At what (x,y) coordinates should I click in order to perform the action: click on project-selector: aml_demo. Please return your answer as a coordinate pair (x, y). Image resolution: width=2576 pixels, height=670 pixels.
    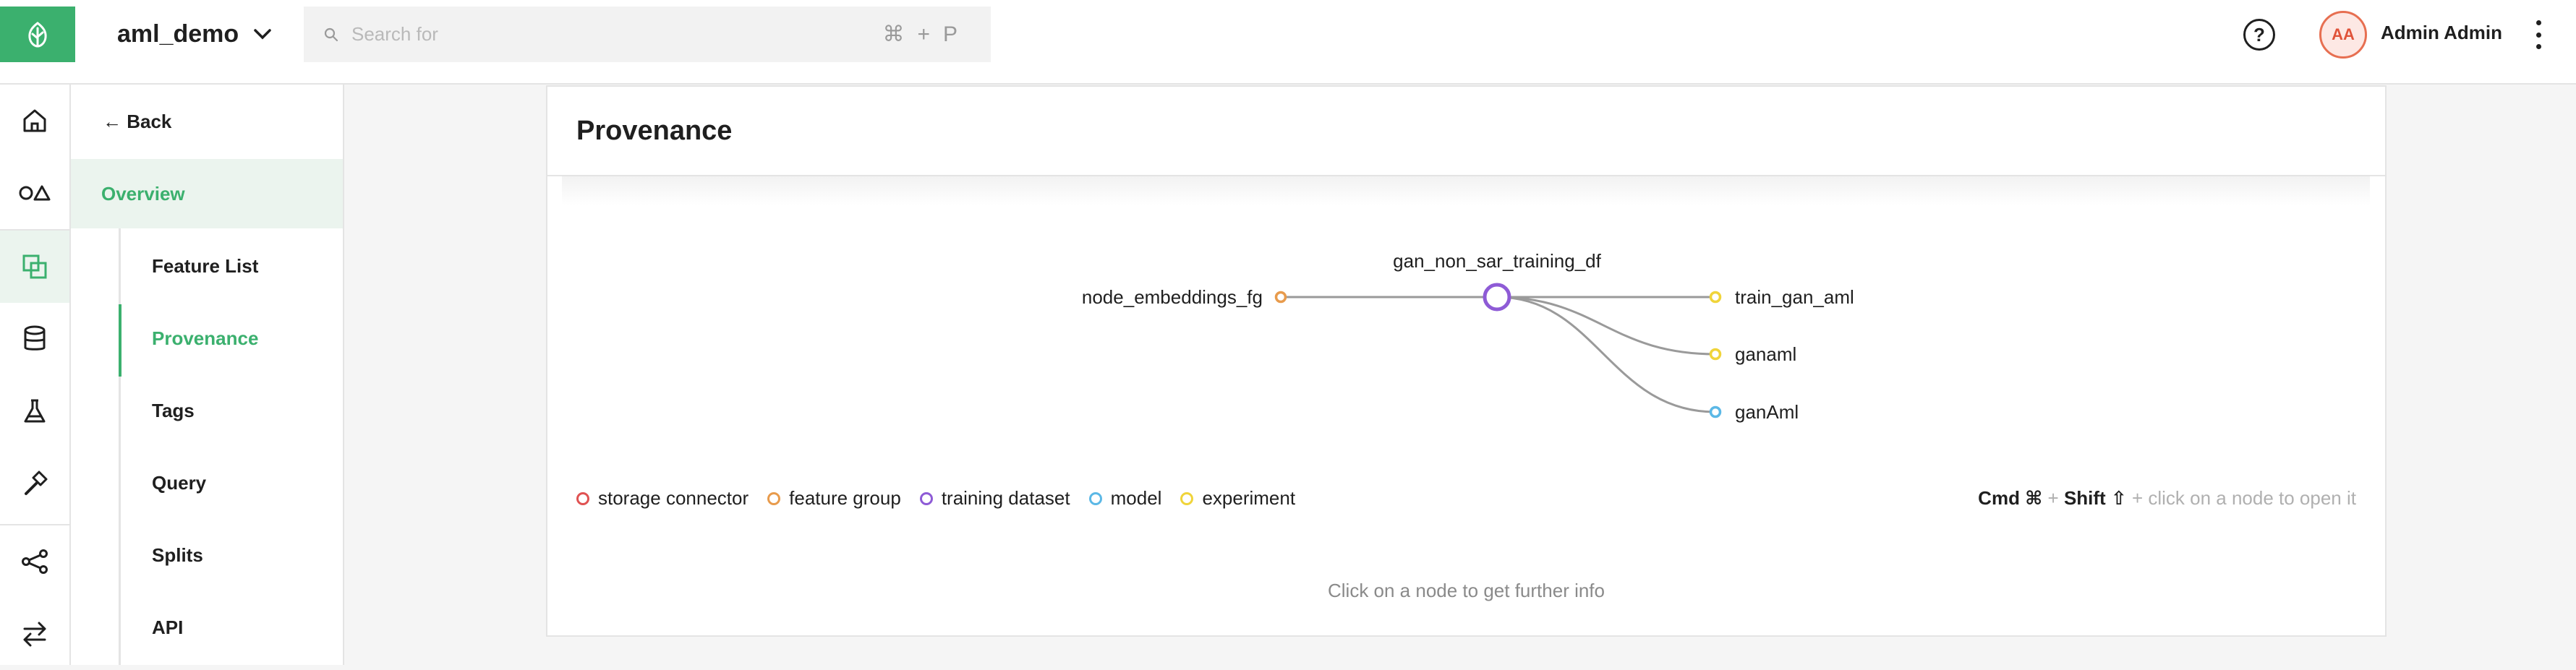
    Looking at the image, I should click on (194, 34).